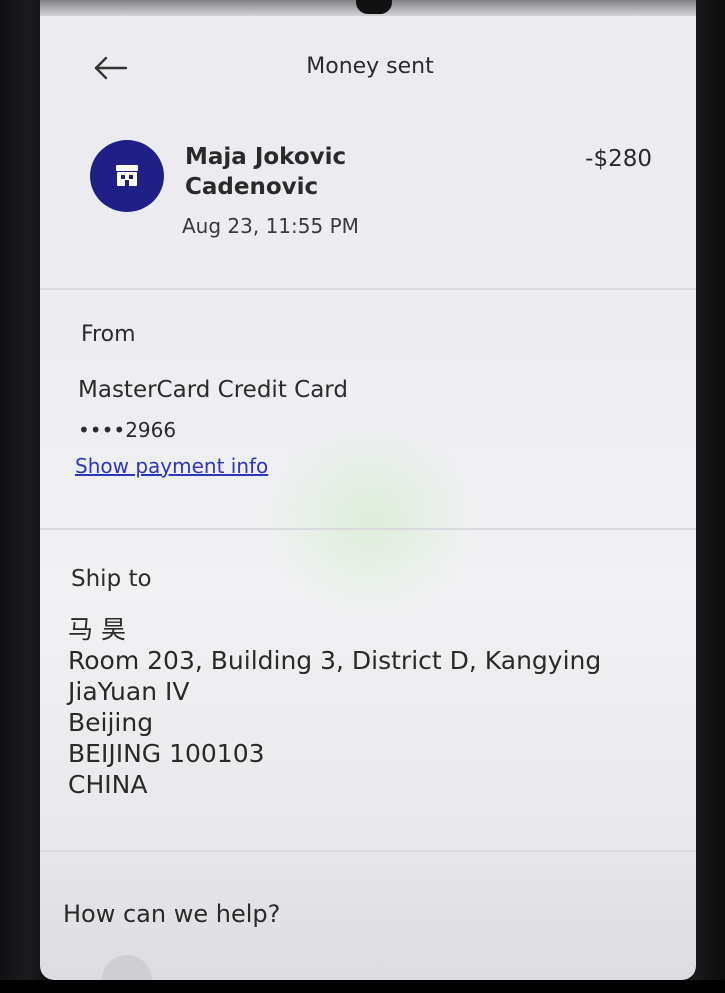  Describe the element at coordinates (374, 7) in the screenshot. I see `camera-notch` at that location.